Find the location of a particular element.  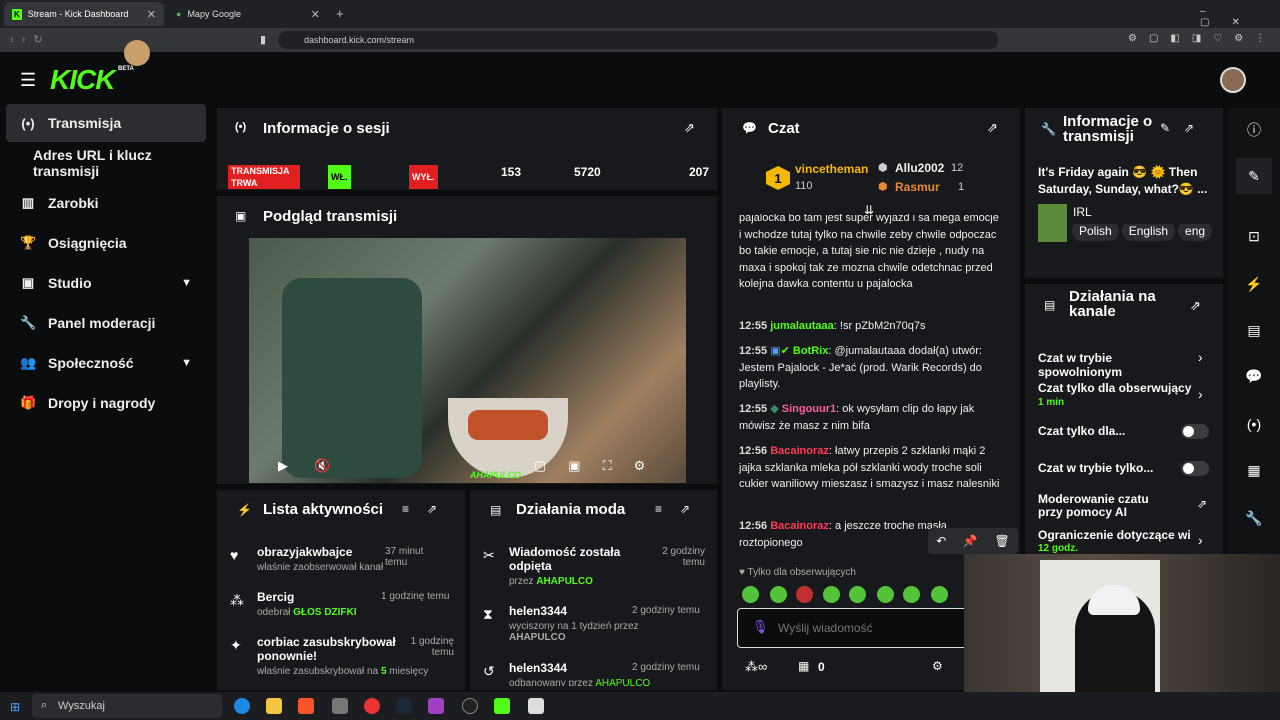

edit-icon: ✎ is located at coordinates (1254, 176).